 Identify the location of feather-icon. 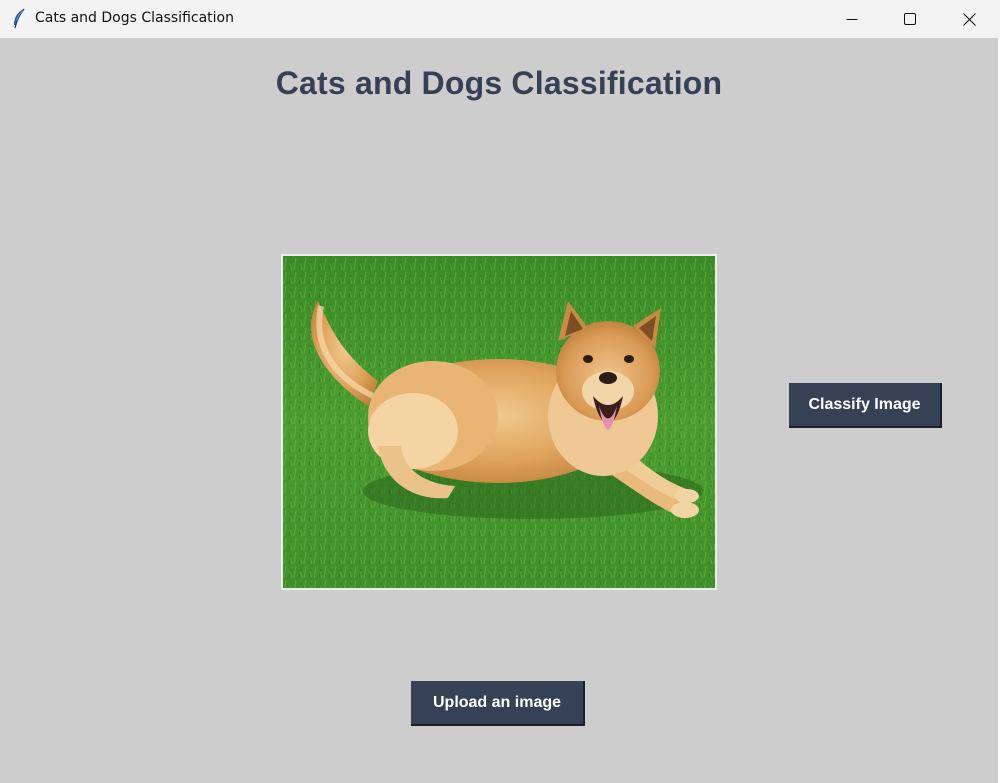
(19, 19).